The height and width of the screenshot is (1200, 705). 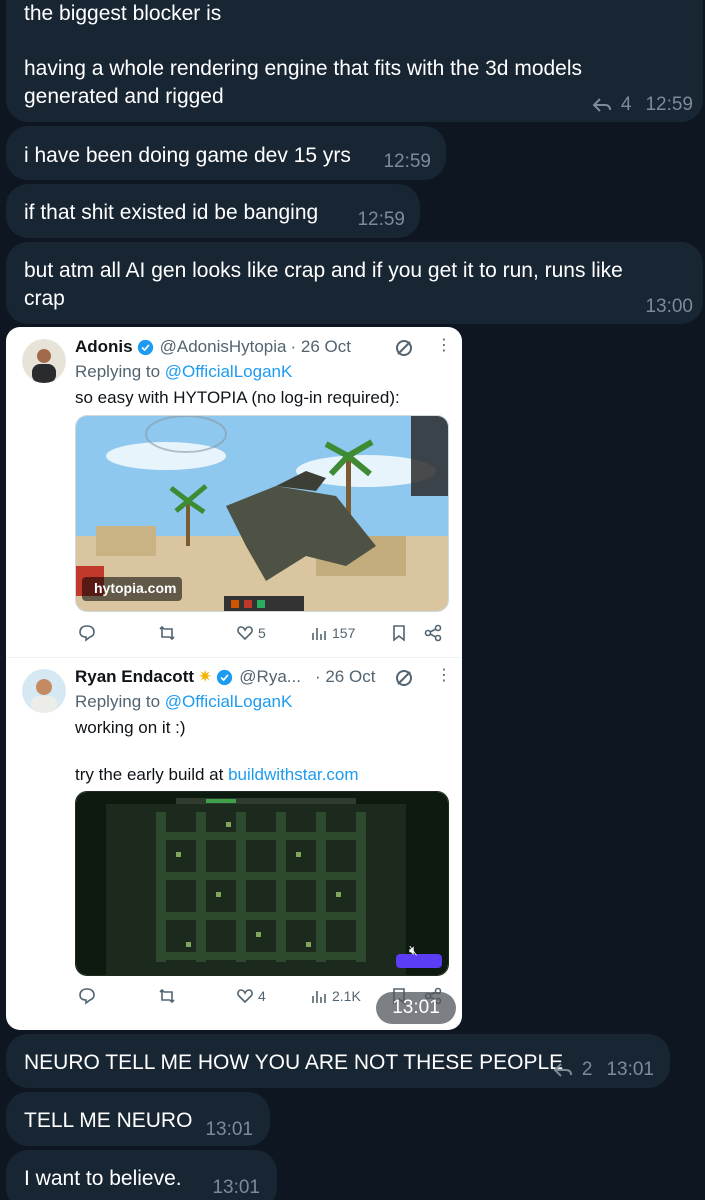 What do you see at coordinates (603, 1070) in the screenshot?
I see `message-meta: 2 13:01` at bounding box center [603, 1070].